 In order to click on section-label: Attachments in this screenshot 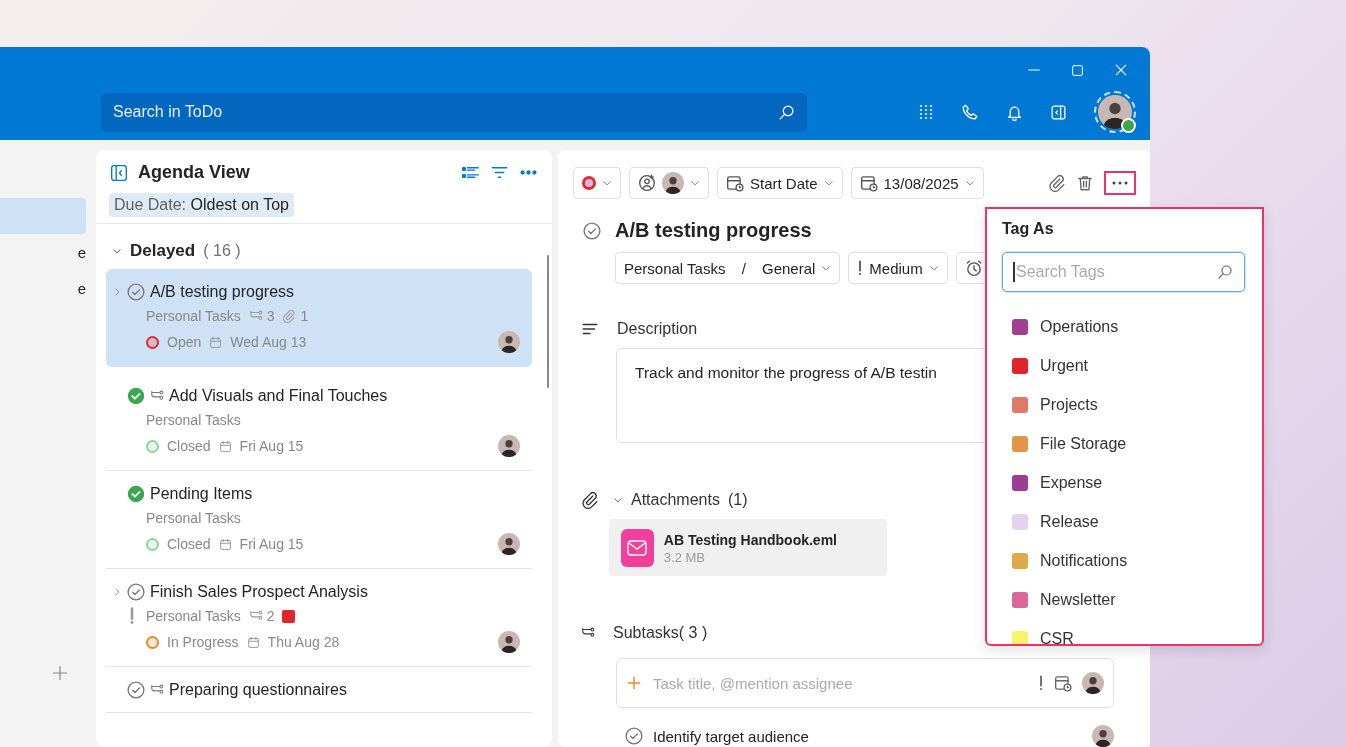, I will do `click(675, 500)`.